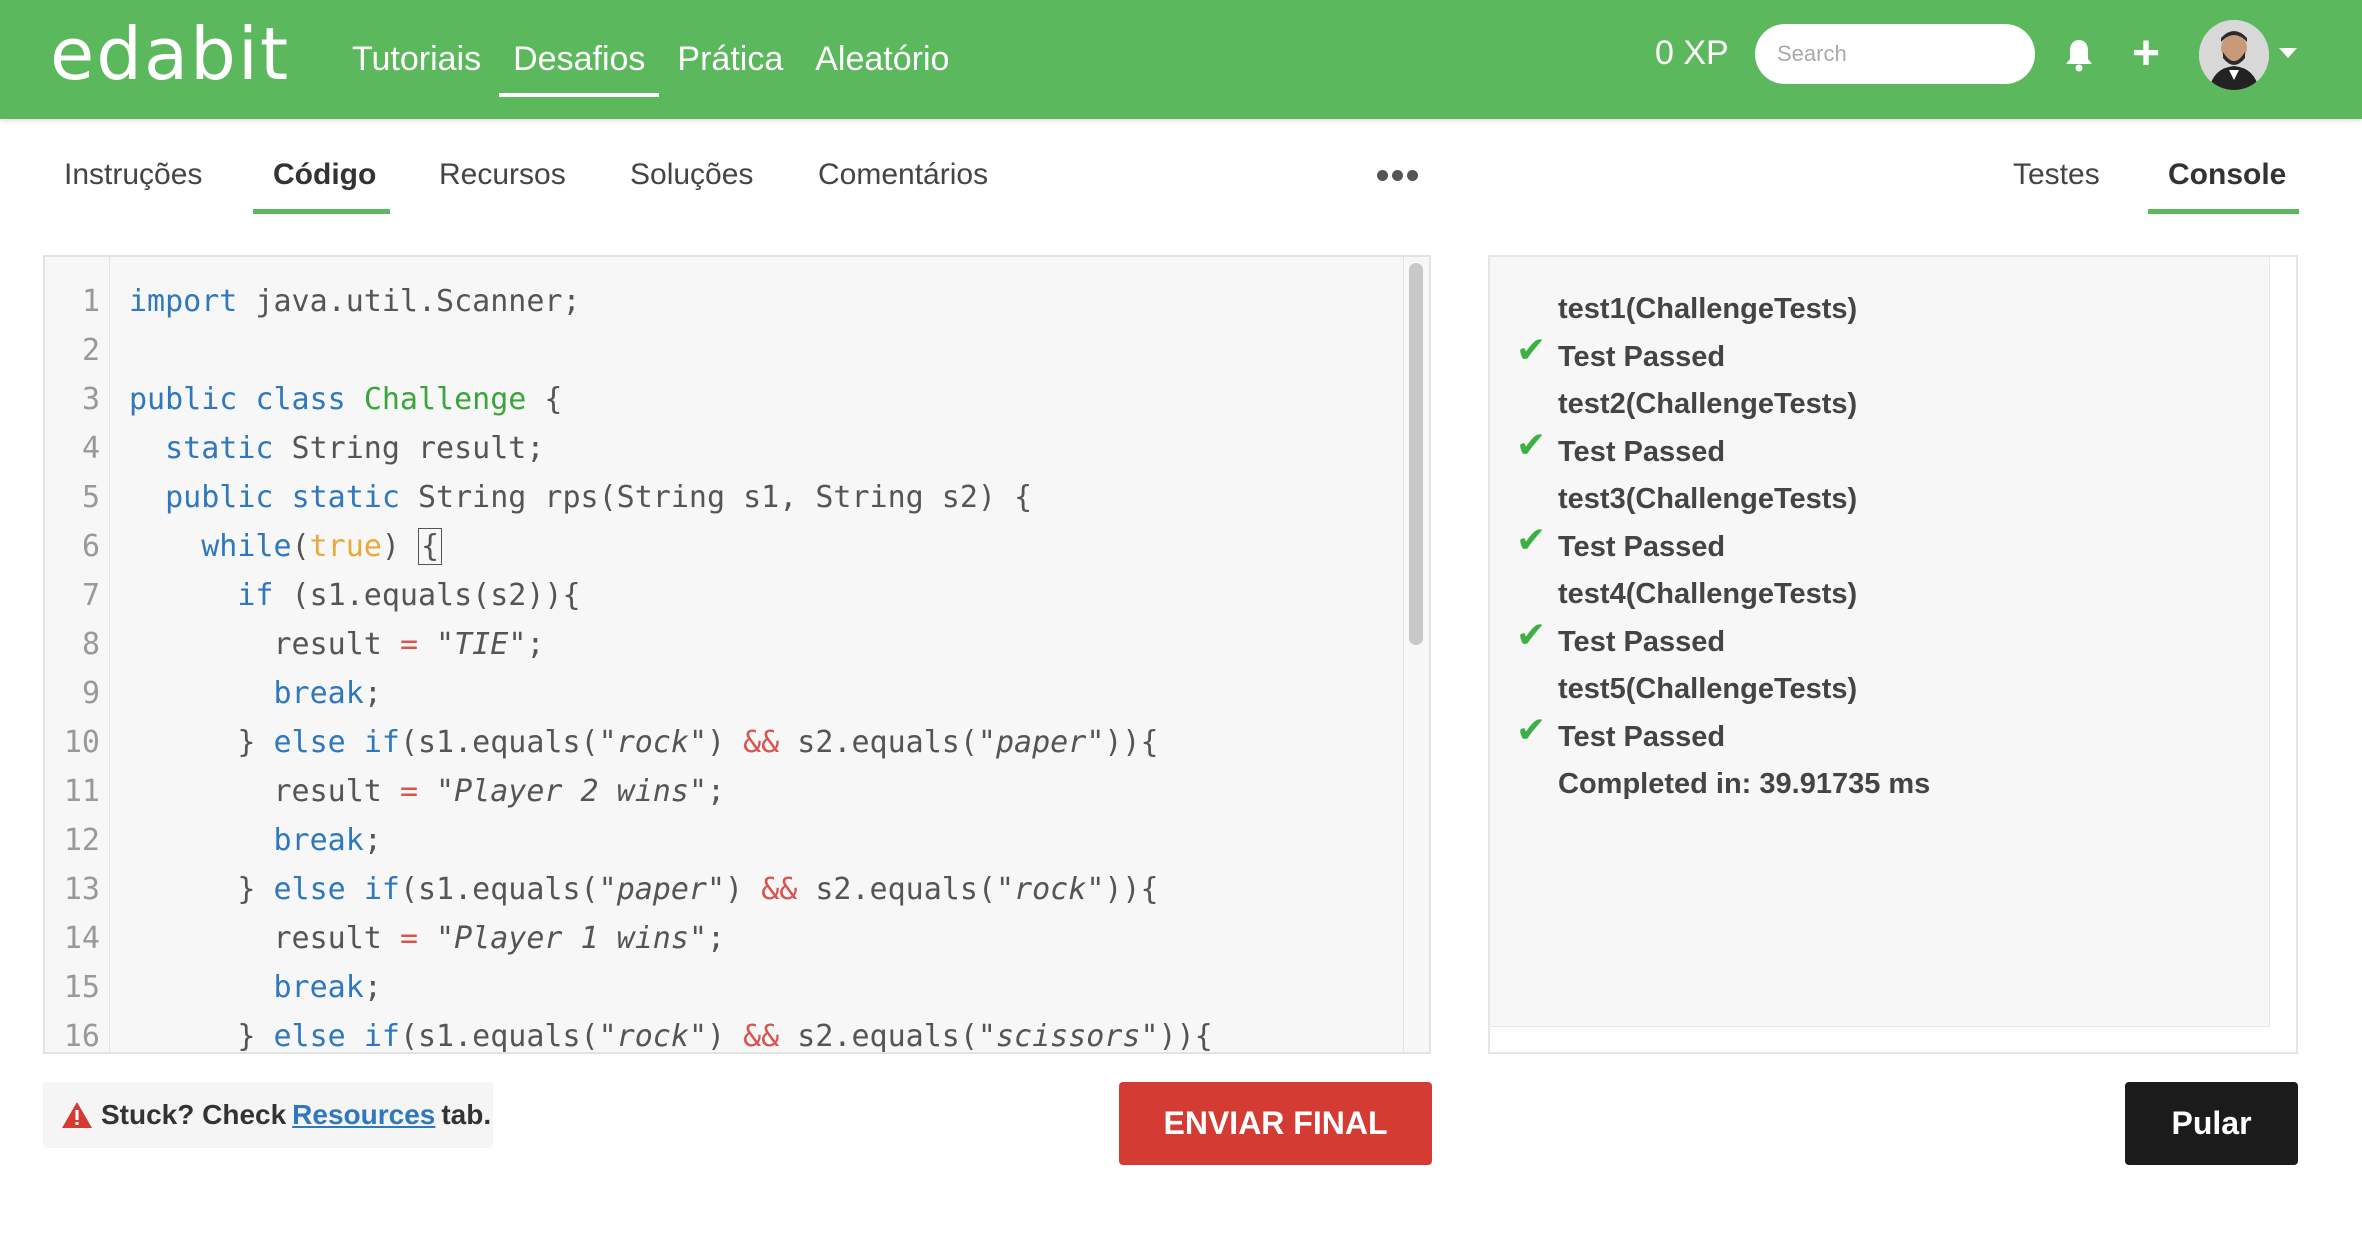  I want to click on code-line: 6, so click(90, 546).